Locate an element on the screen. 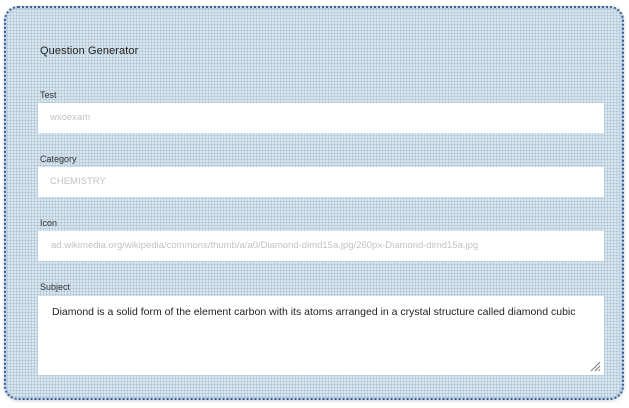 Image resolution: width=629 pixels, height=408 pixels. category-input: CHEMISTRY is located at coordinates (321, 182).